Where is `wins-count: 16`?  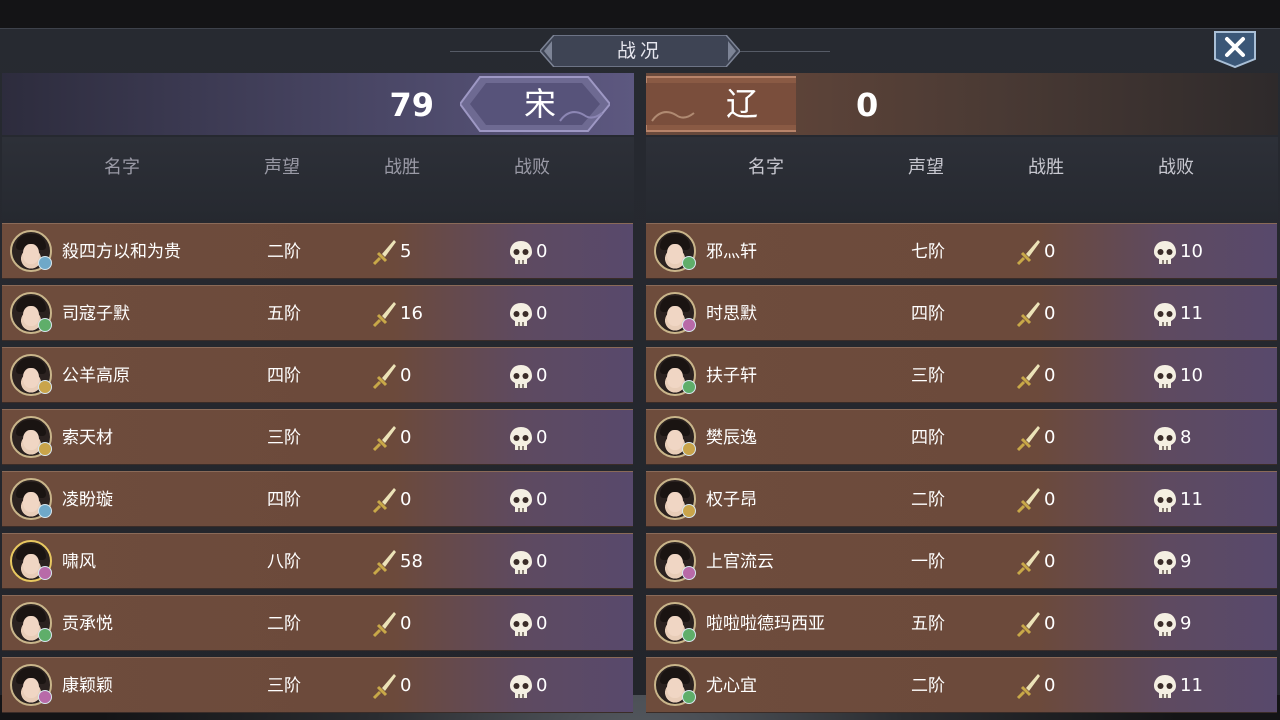
wins-count: 16 is located at coordinates (411, 313).